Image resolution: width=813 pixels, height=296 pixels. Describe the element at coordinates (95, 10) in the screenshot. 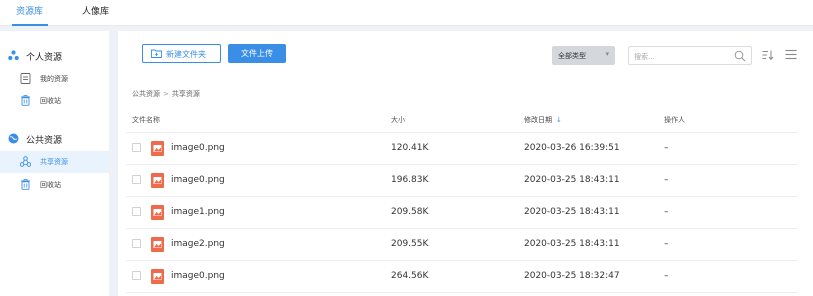

I see `tab-portrait-library: 人像库` at that location.